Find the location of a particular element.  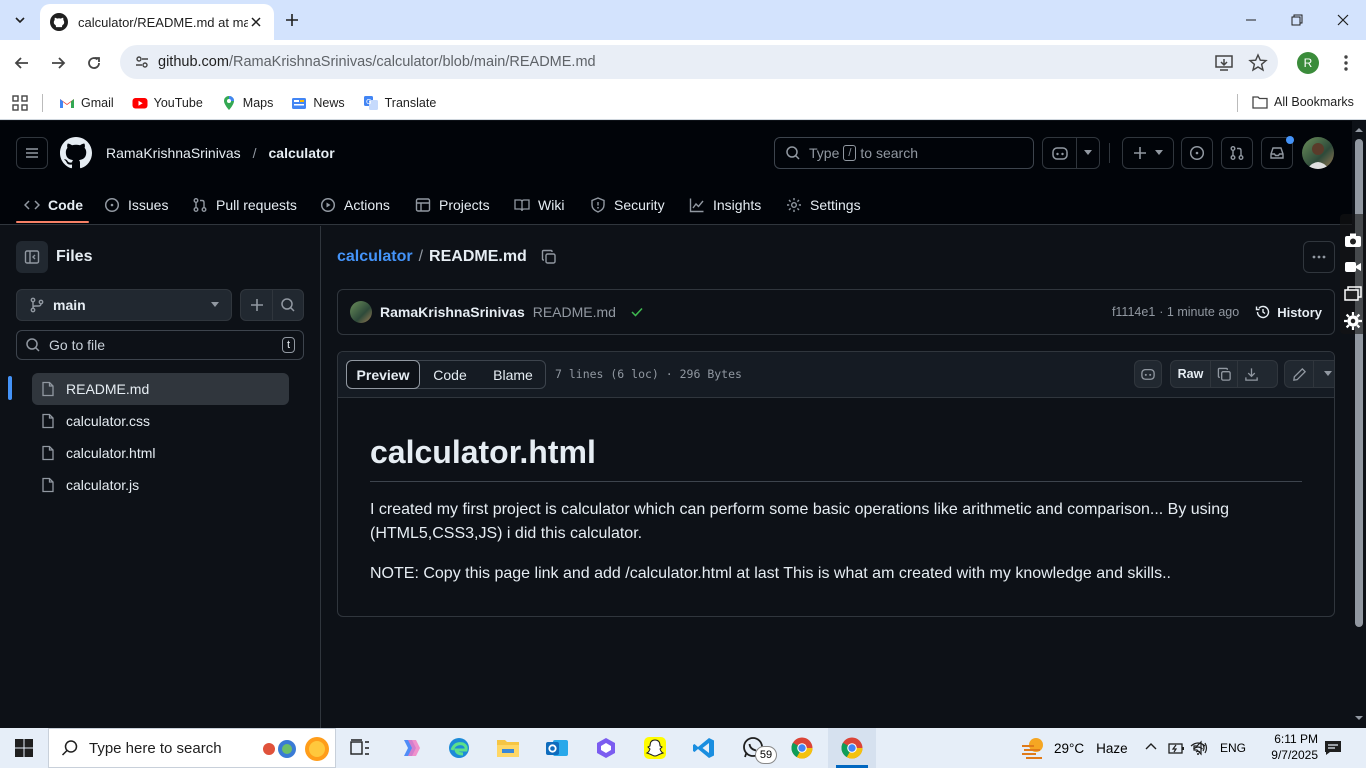

commit-author-avatar is located at coordinates (361, 312).